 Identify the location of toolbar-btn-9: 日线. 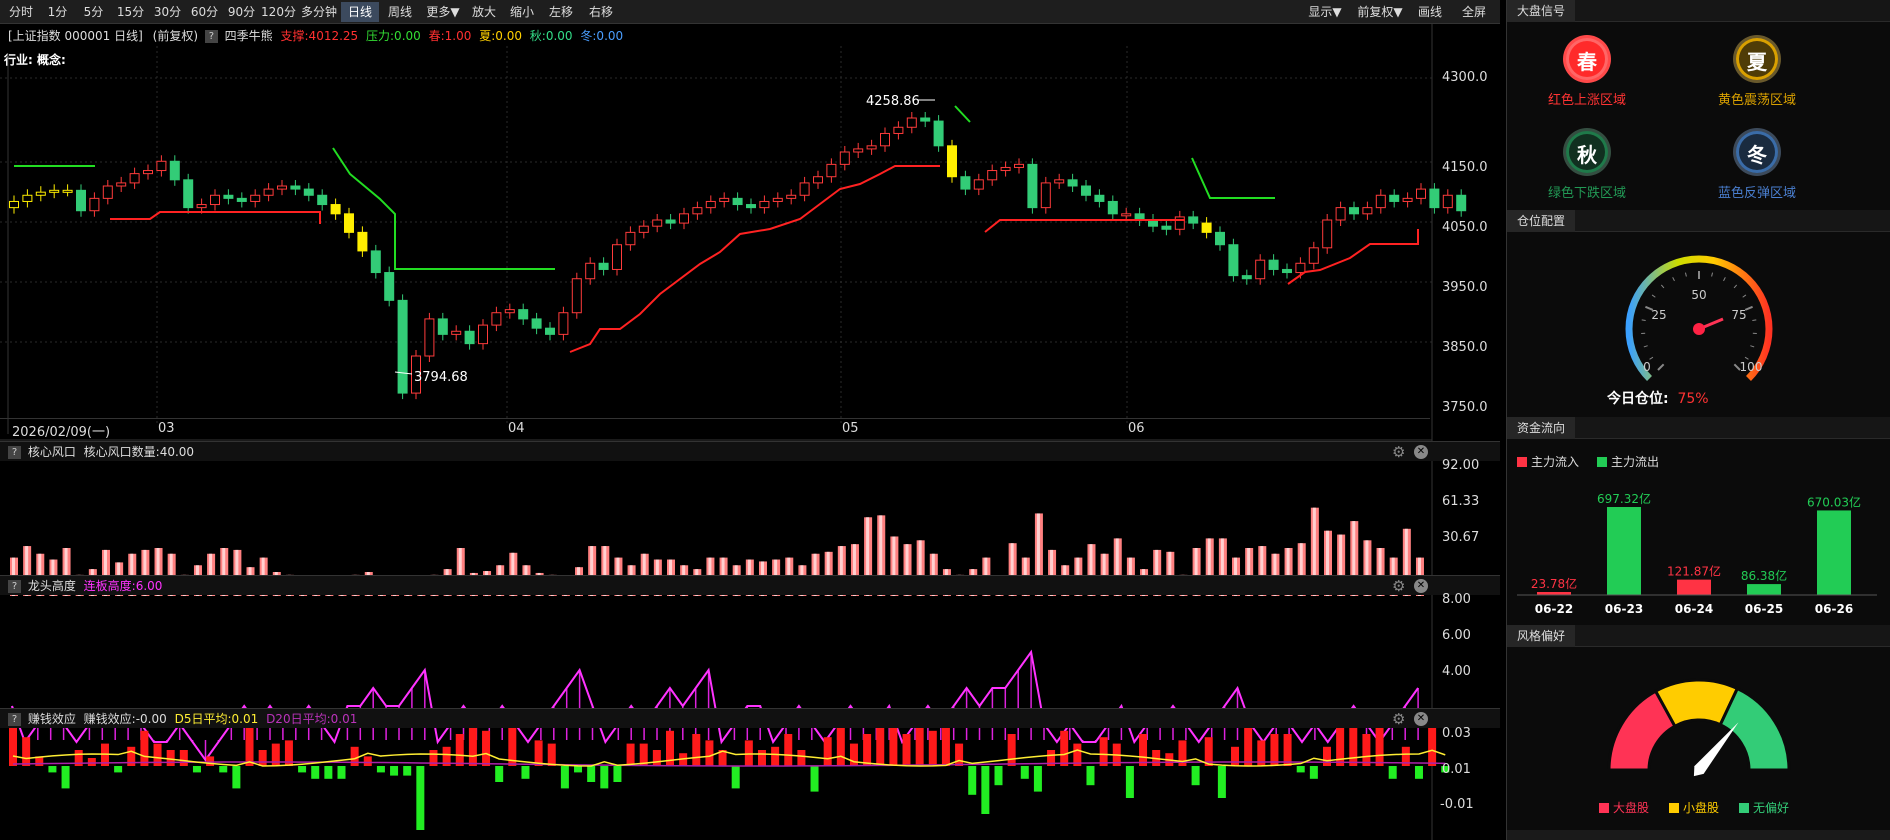
(360, 12).